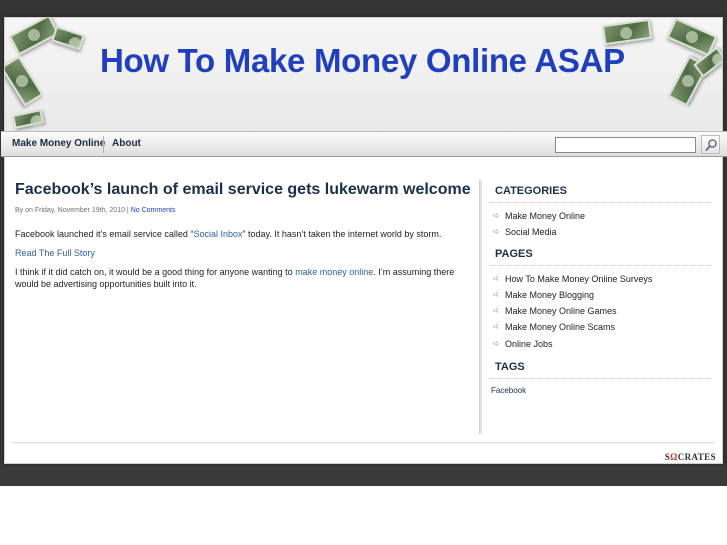 Image resolution: width=727 pixels, height=545 pixels. Describe the element at coordinates (560, 327) in the screenshot. I see `page-label: Make Money Online Scams` at that location.